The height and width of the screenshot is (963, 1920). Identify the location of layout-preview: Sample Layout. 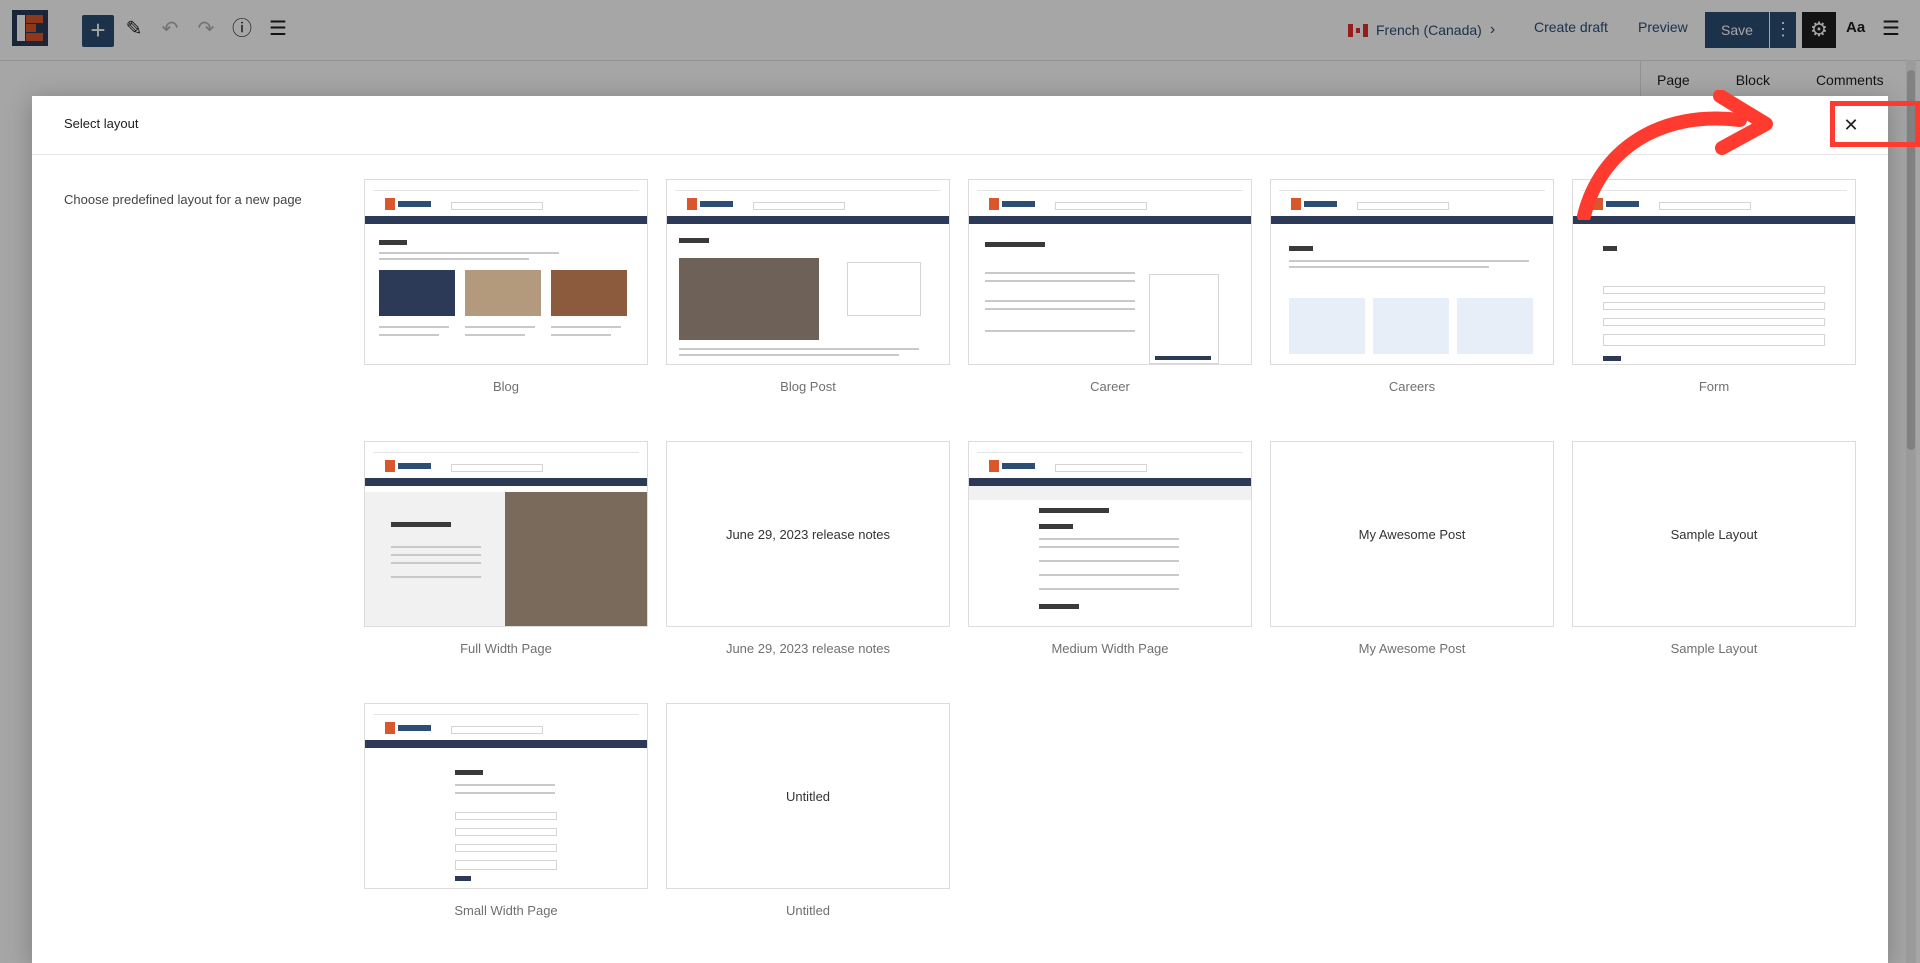
(1714, 534).